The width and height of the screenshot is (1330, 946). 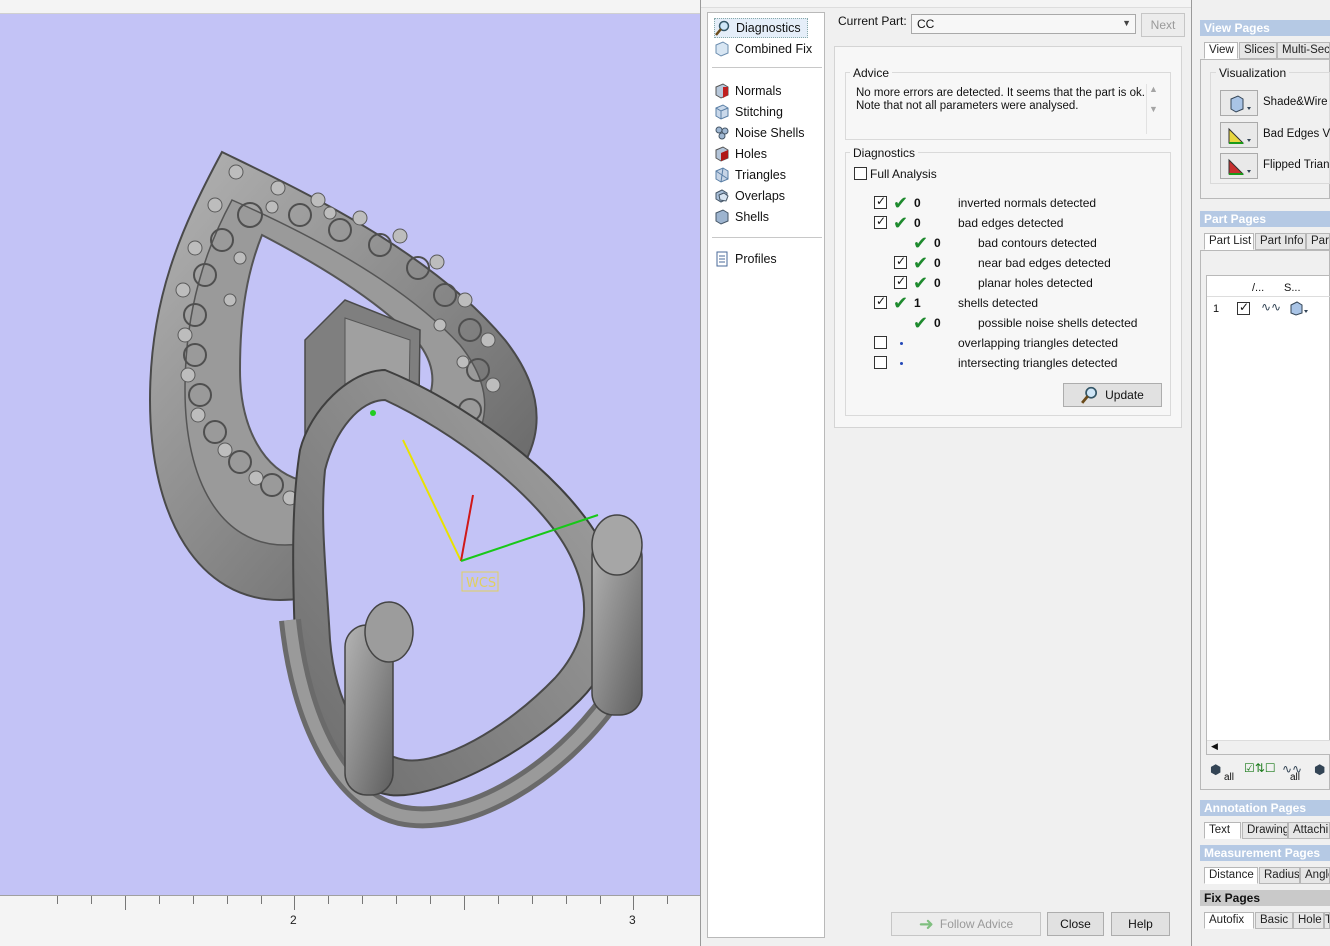 What do you see at coordinates (1279, 875) in the screenshot?
I see `tab-radius: Radius` at bounding box center [1279, 875].